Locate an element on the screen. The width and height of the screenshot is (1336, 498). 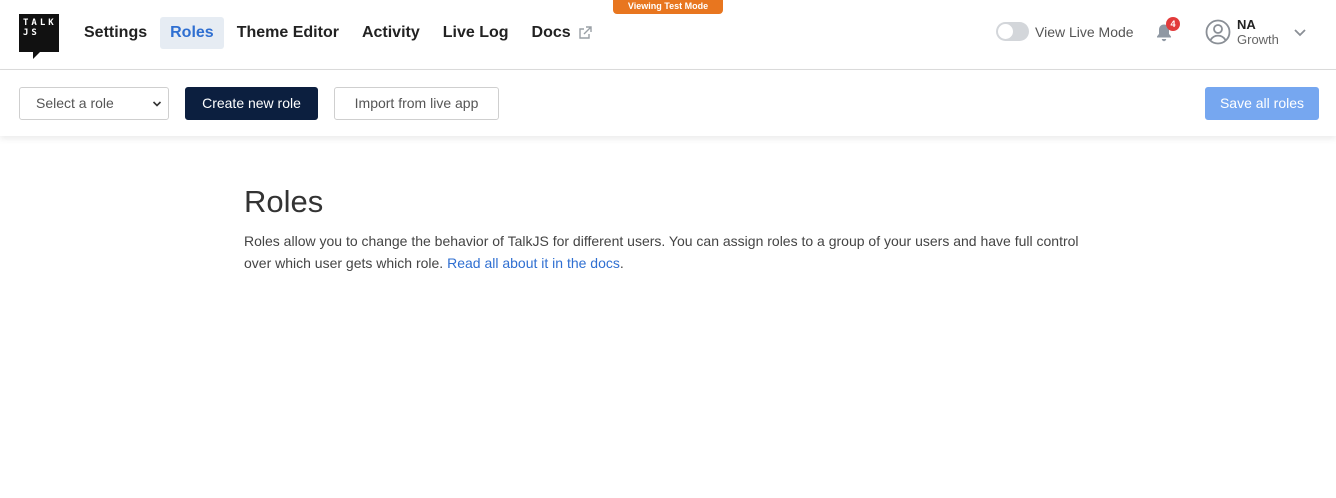
nav-item-theme-editor: Theme Editor is located at coordinates (288, 33).